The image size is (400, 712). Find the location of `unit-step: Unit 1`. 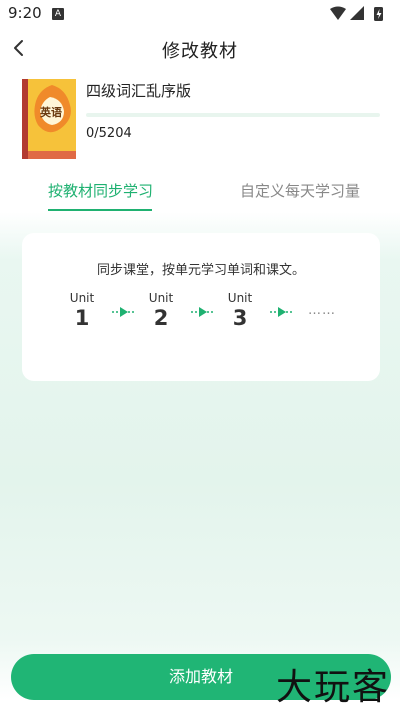

unit-step: Unit 1 is located at coordinates (82, 311).